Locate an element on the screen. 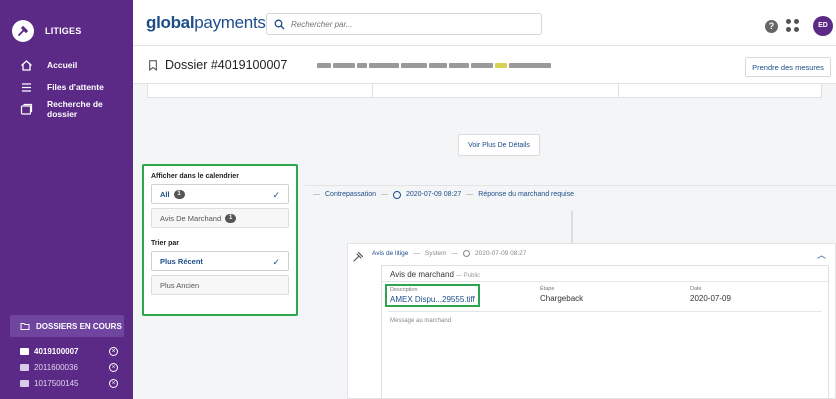 This screenshot has width=836, height=399. brand-name: LITIGES is located at coordinates (63, 31).